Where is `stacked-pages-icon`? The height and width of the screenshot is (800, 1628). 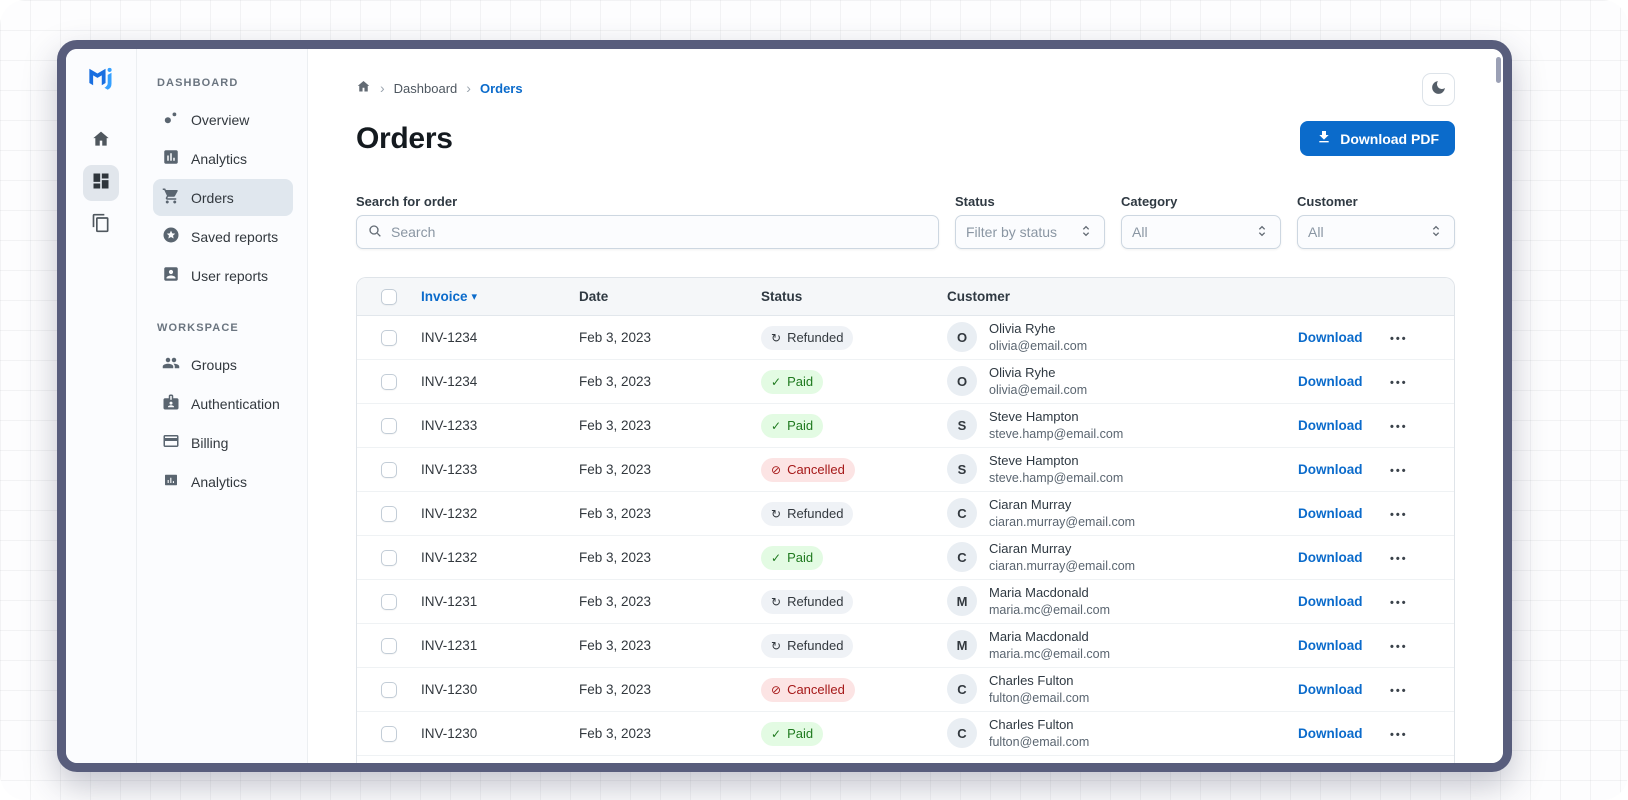
stacked-pages-icon is located at coordinates (101, 225).